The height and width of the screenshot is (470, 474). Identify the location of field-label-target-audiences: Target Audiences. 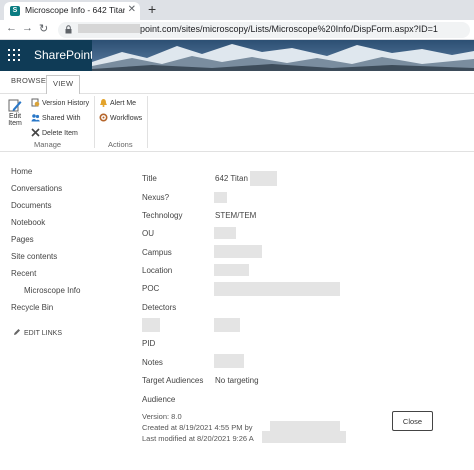
(173, 380).